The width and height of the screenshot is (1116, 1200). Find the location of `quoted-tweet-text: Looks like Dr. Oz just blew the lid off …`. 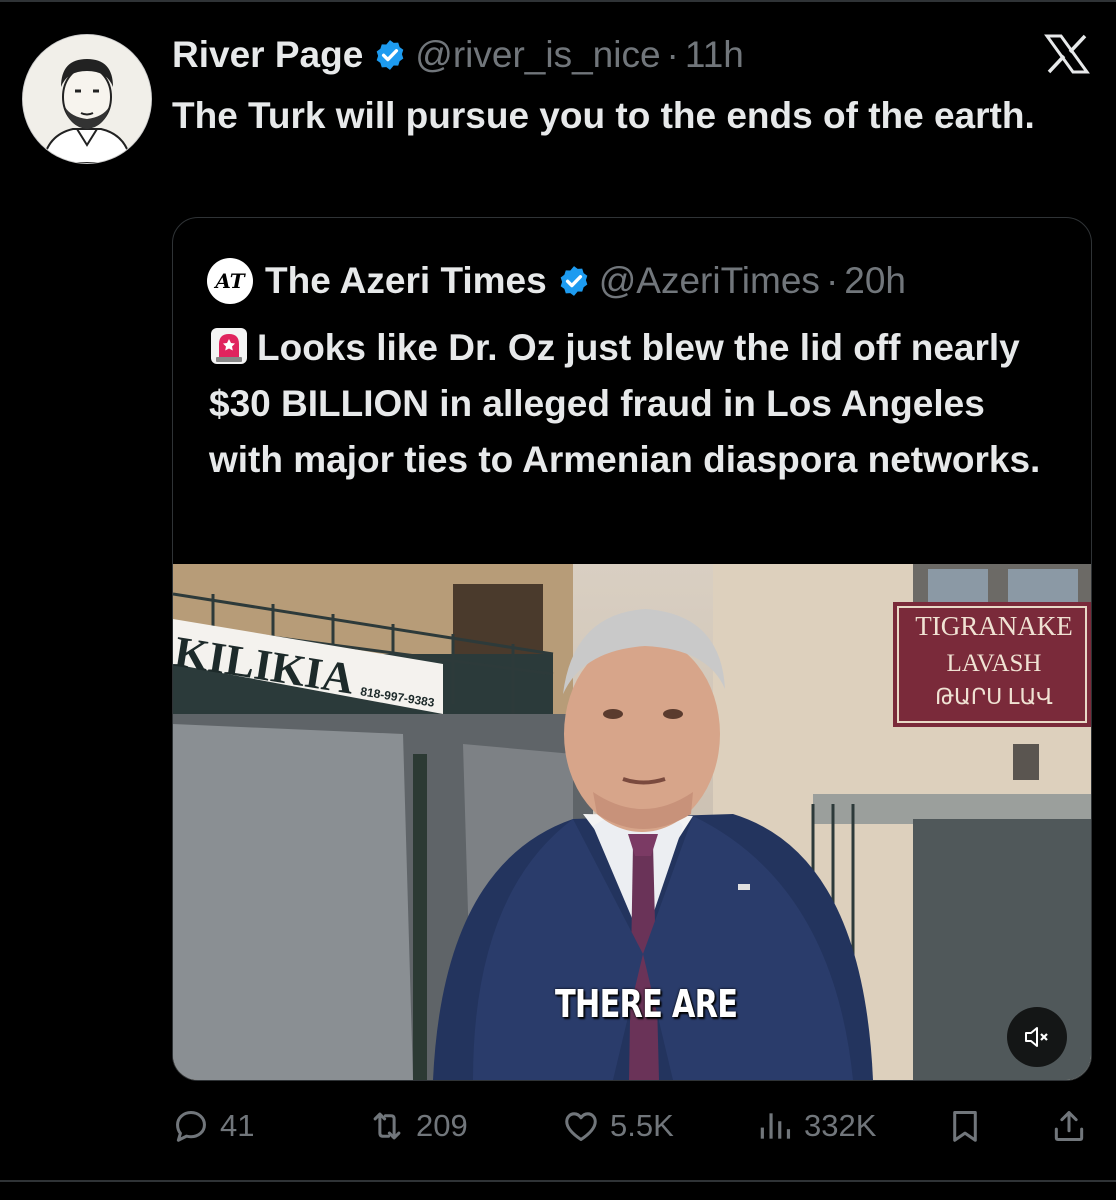

quoted-tweet-text: Looks like Dr. Oz just blew the lid off … is located at coordinates (625, 403).